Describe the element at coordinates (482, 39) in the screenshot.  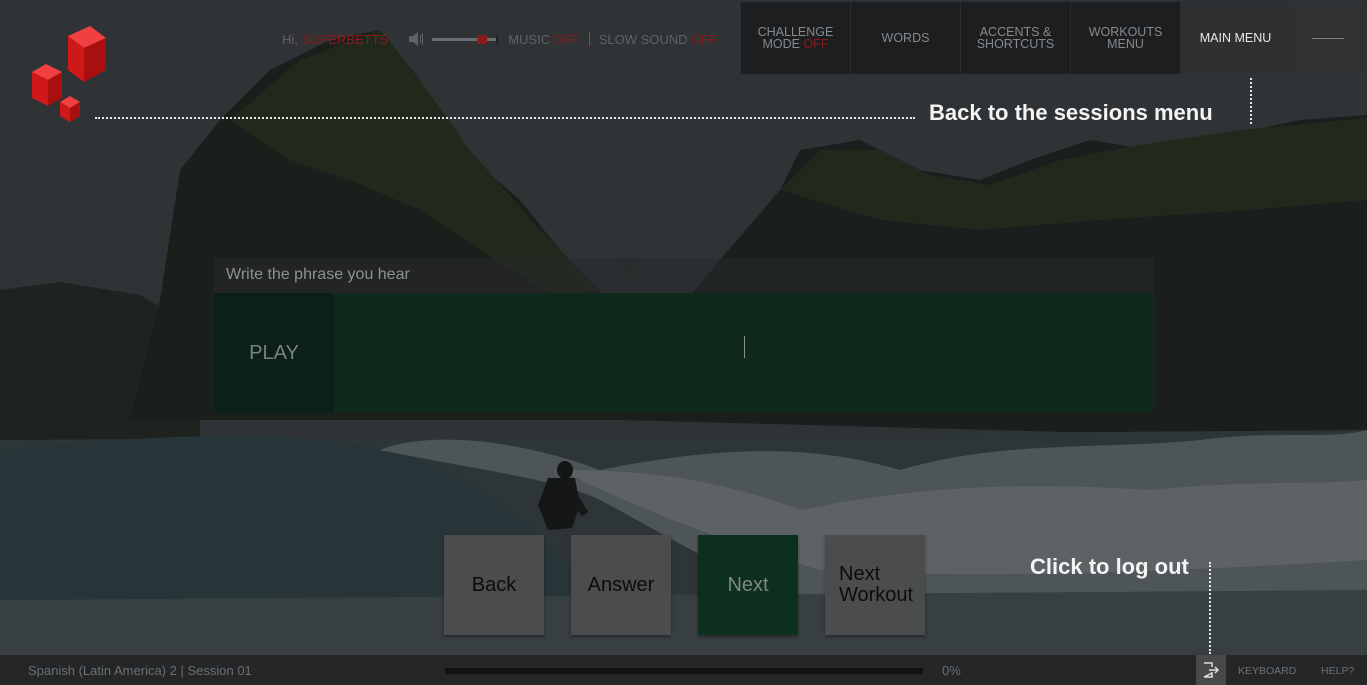
I see `volume-slider-knob` at that location.